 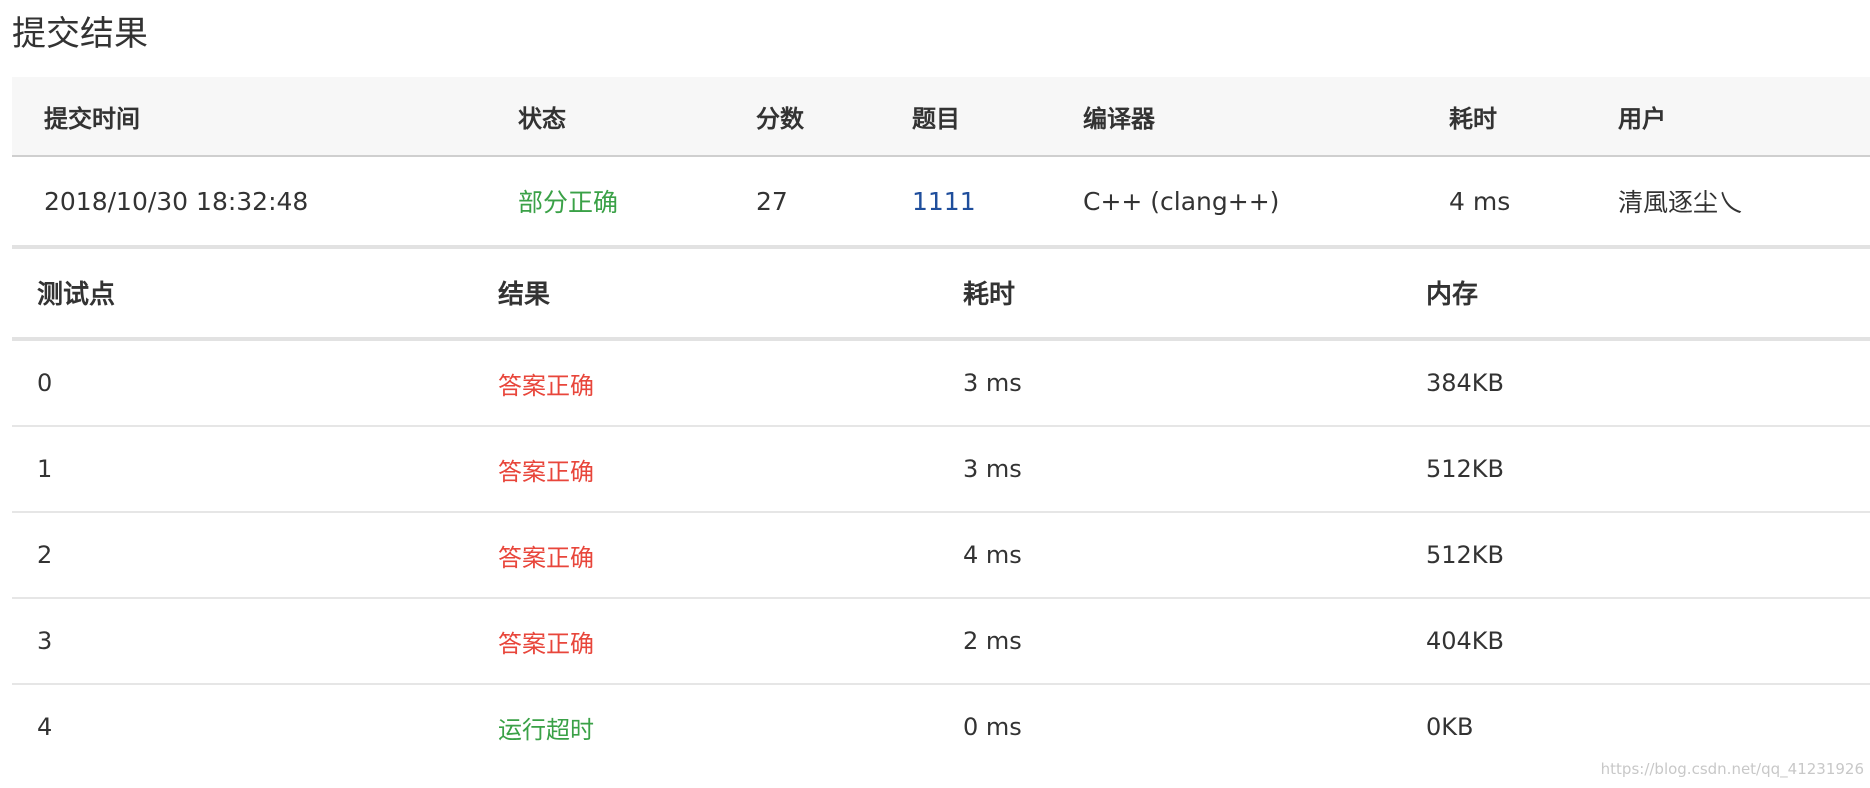 What do you see at coordinates (992, 727) in the screenshot?
I see `testpoint-time: 0 ms` at bounding box center [992, 727].